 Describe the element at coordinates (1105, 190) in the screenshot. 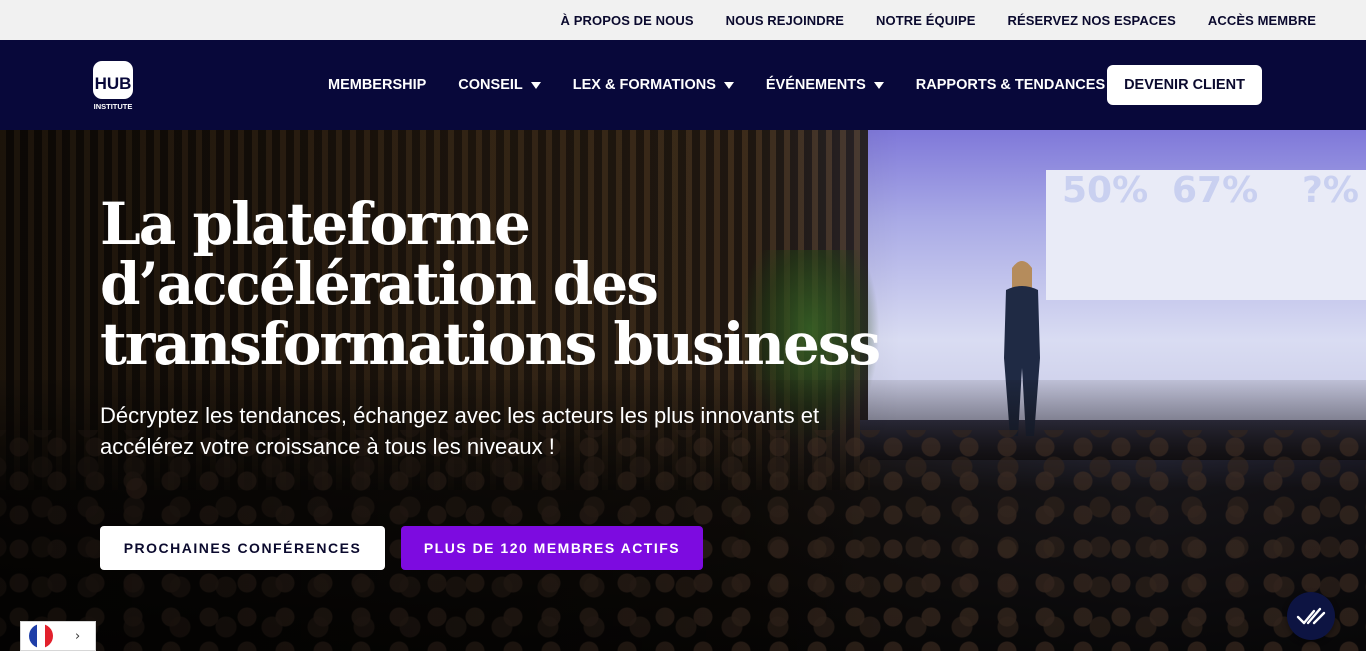

I see `slide-stat: 50%` at that location.